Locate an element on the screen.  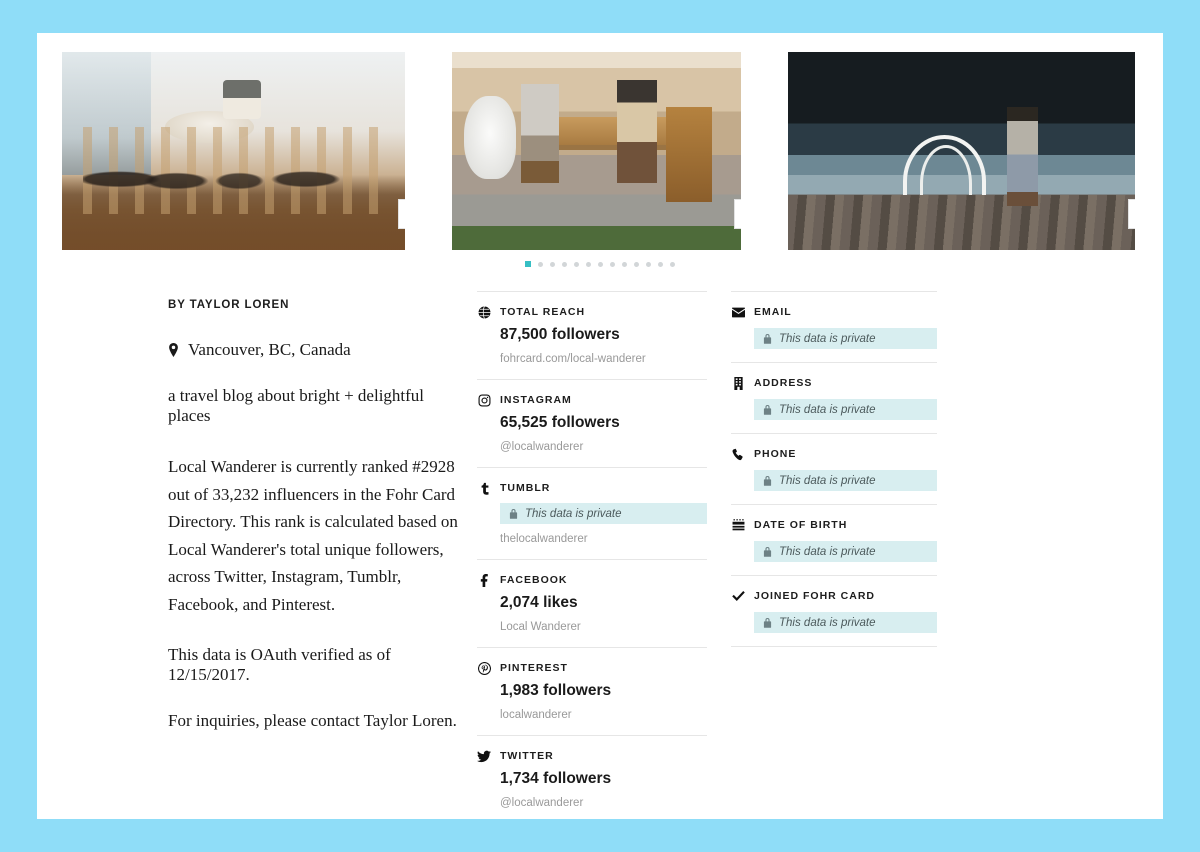
stat-block-pinterest: PINTEREST 1,983 followers localwanderer is located at coordinates (592, 691).